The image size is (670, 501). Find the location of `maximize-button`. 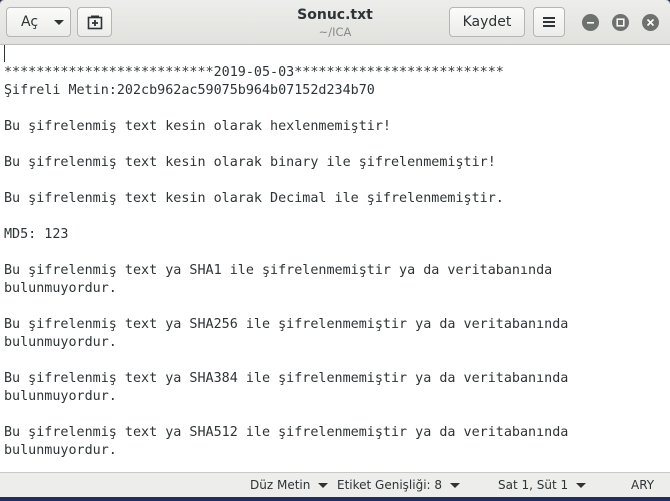

maximize-button is located at coordinates (620, 22).